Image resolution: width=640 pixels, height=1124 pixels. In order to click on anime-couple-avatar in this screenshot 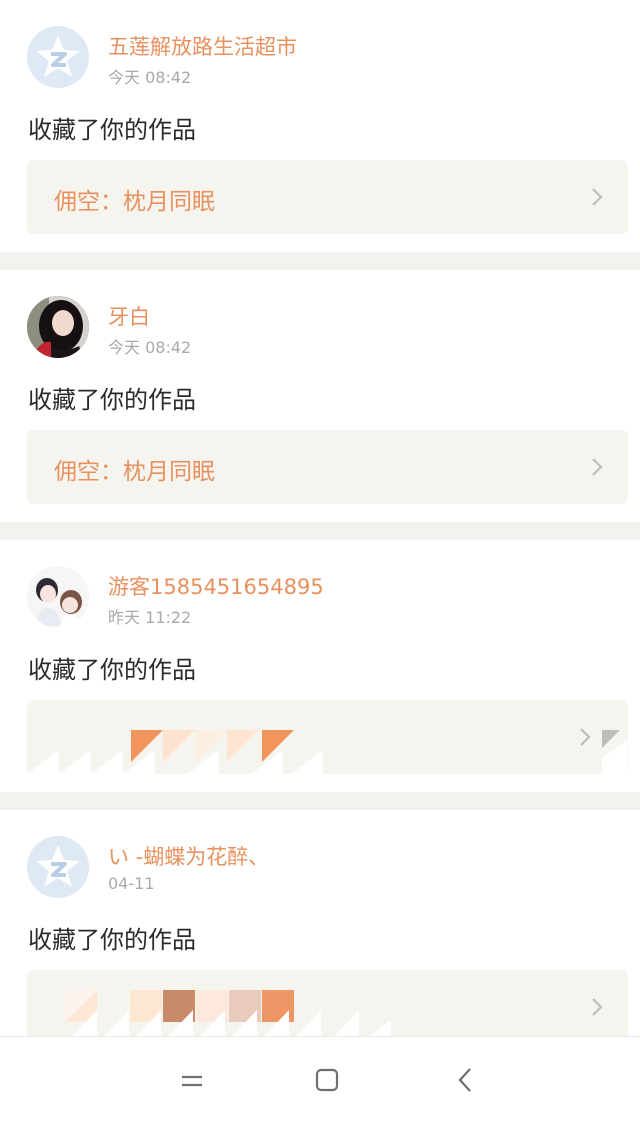, I will do `click(58, 597)`.